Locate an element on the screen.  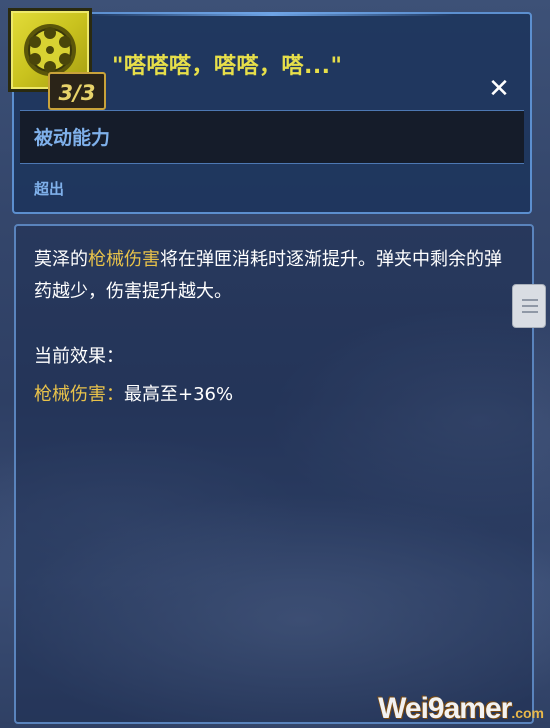
site-watermark: Wei9amer.com is located at coordinates (461, 709).